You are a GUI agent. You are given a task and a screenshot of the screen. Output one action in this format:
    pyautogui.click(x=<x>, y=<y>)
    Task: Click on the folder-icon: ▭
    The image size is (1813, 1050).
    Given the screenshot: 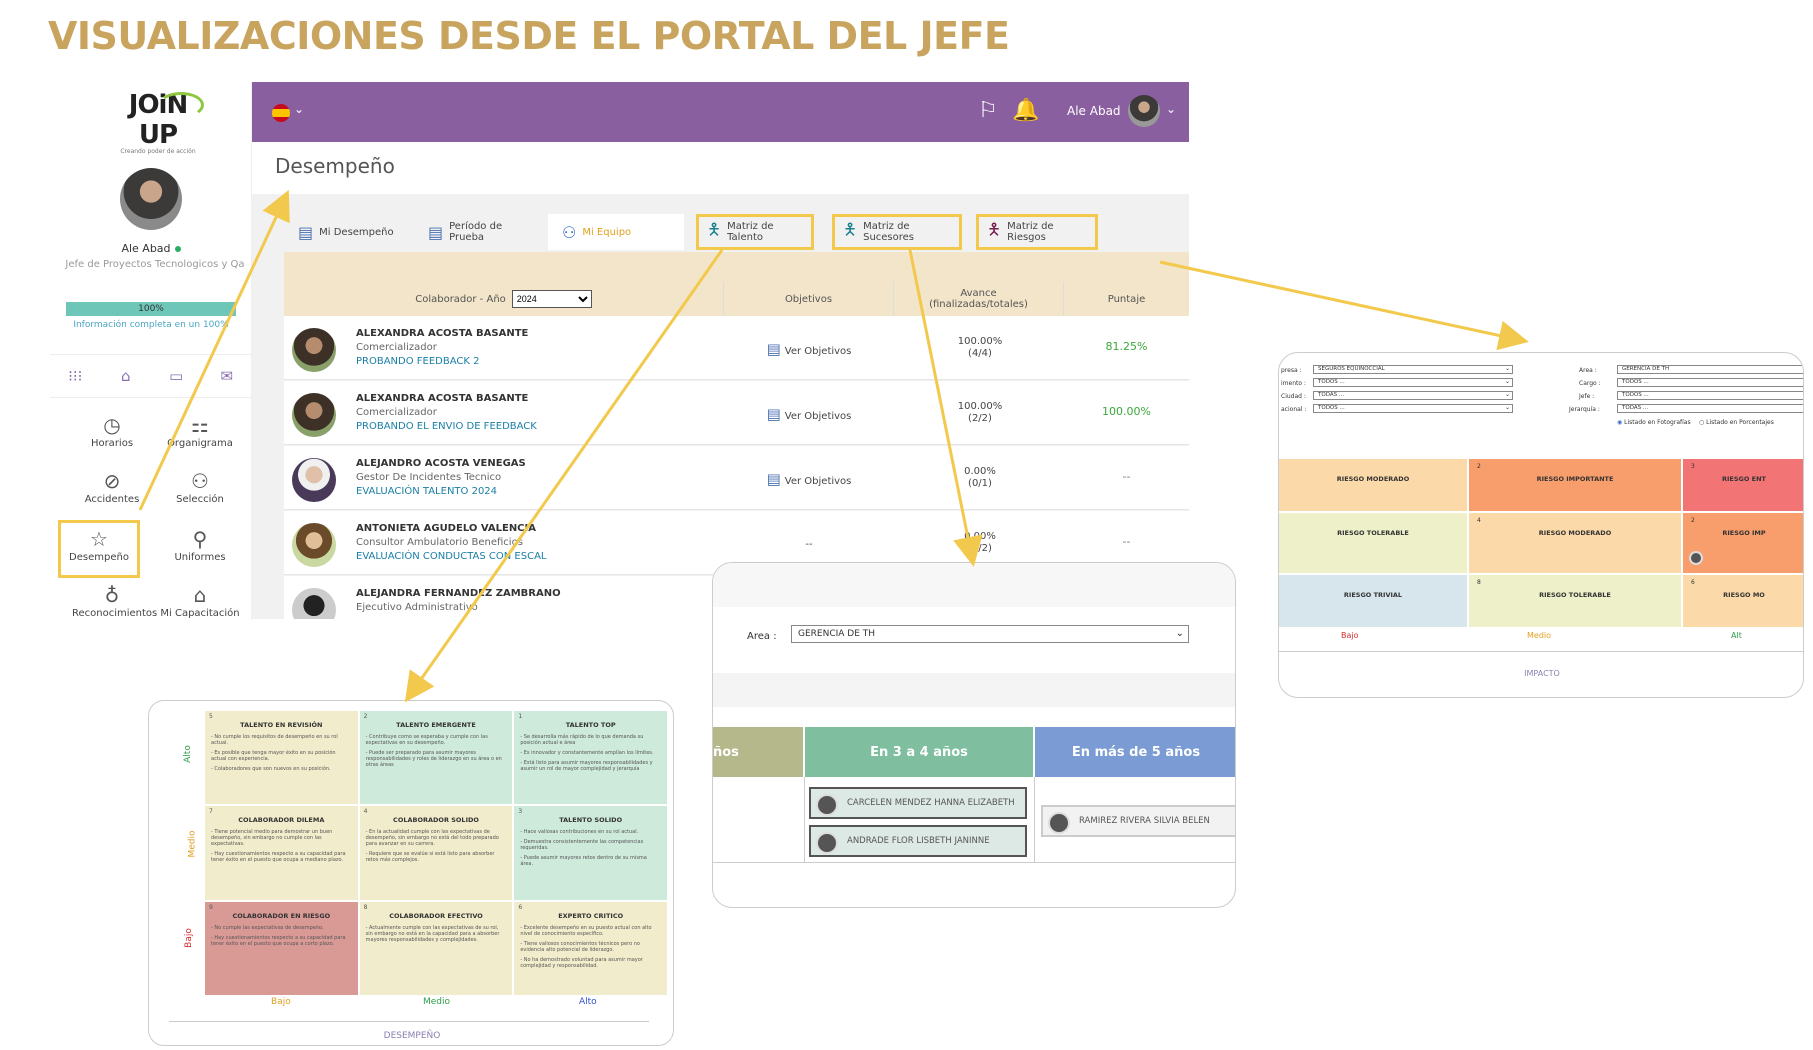 What is the action you would take?
    pyautogui.click(x=176, y=376)
    